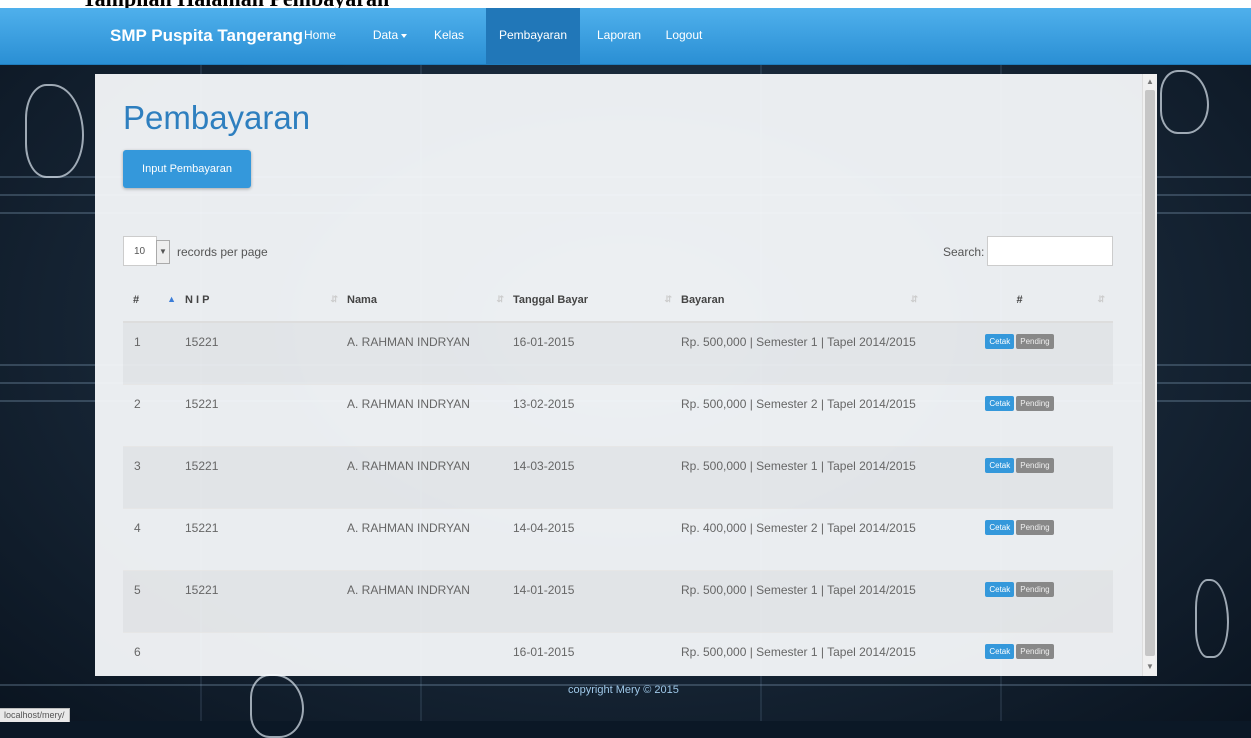  Describe the element at coordinates (623, 690) in the screenshot. I see `footer-copyright: copyright Mery © 2015` at that location.